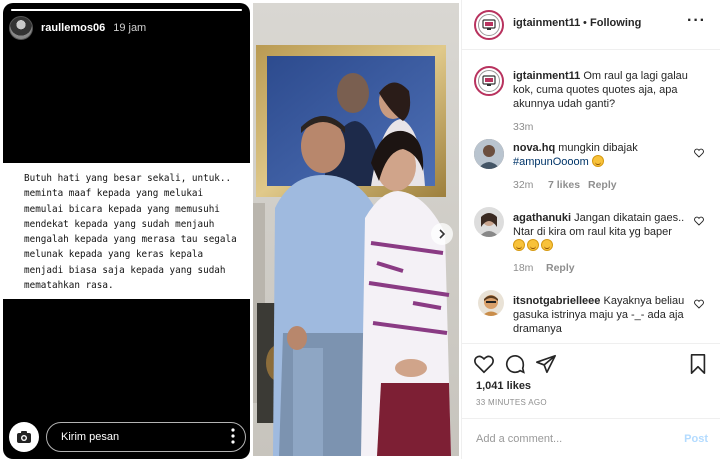 This screenshot has width=720, height=459. I want to click on send-message-input: Kirim pesan, so click(146, 437).